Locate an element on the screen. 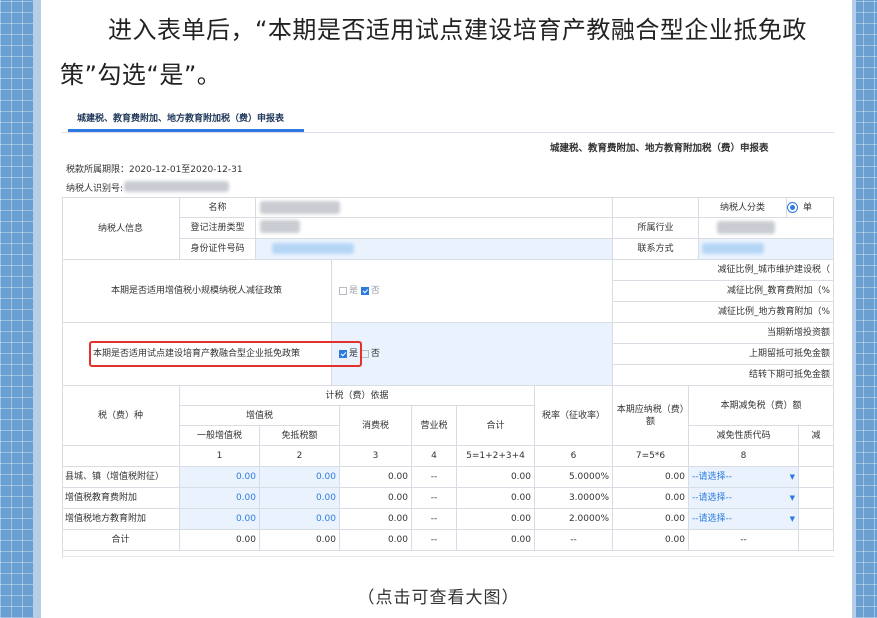 The height and width of the screenshot is (618, 877). q2-options: 是 否 is located at coordinates (472, 354).